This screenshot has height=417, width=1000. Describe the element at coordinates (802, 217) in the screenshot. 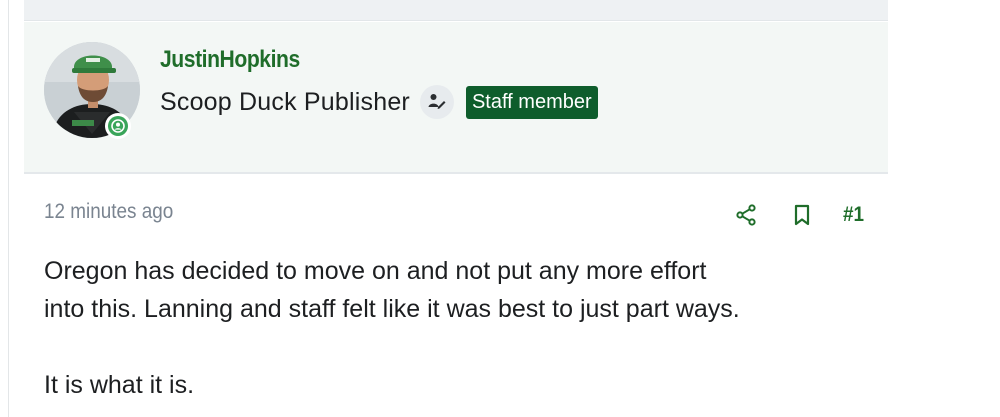

I see `bookmark-icon` at that location.